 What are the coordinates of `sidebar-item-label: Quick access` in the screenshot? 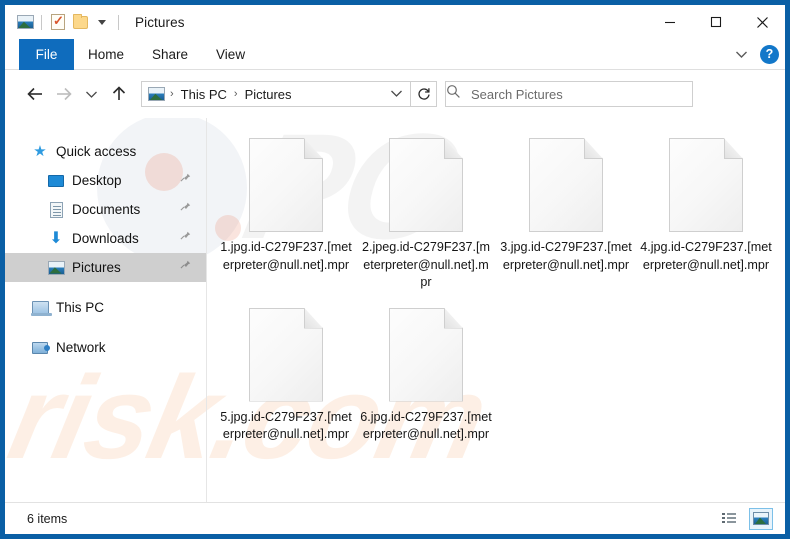 It's located at (96, 151).